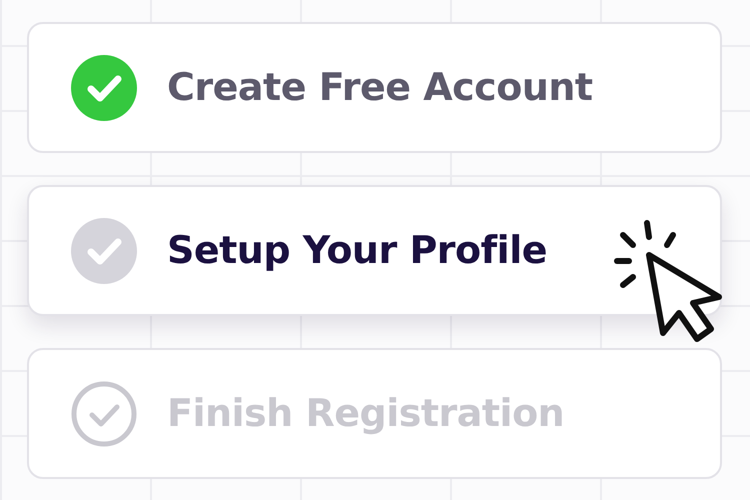  I want to click on step-label: Create Free Account, so click(380, 87).